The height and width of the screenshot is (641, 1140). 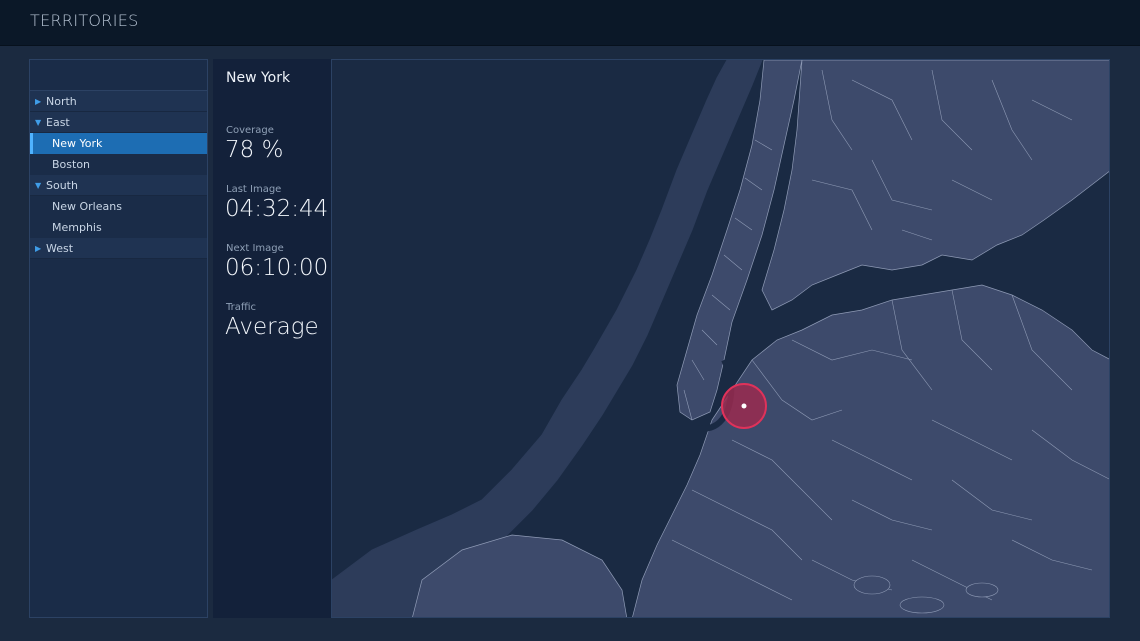 I want to click on sidebar-header, so click(x=118, y=75).